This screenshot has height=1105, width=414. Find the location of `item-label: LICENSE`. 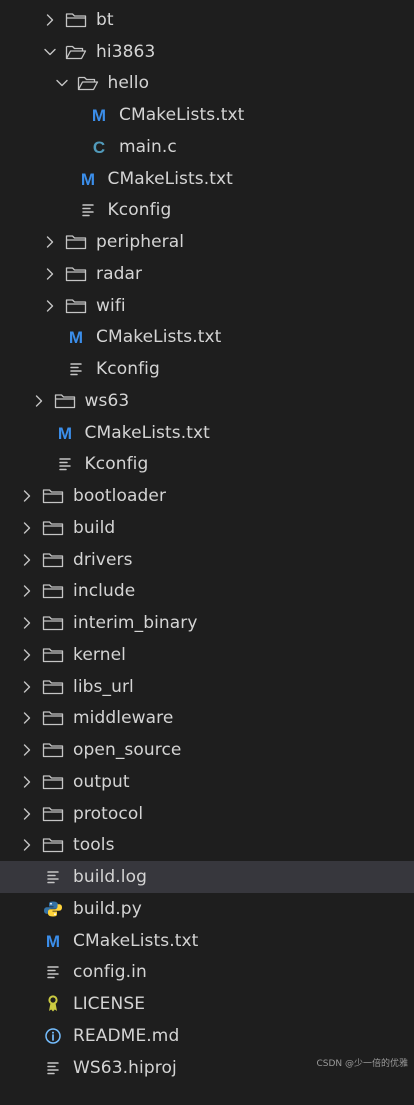

item-label: LICENSE is located at coordinates (109, 1004).